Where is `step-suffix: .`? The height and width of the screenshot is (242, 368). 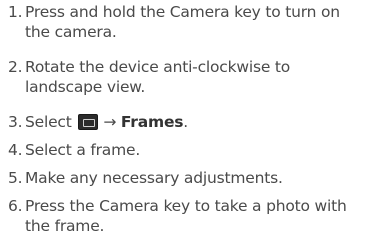 step-suffix: . is located at coordinates (186, 122).